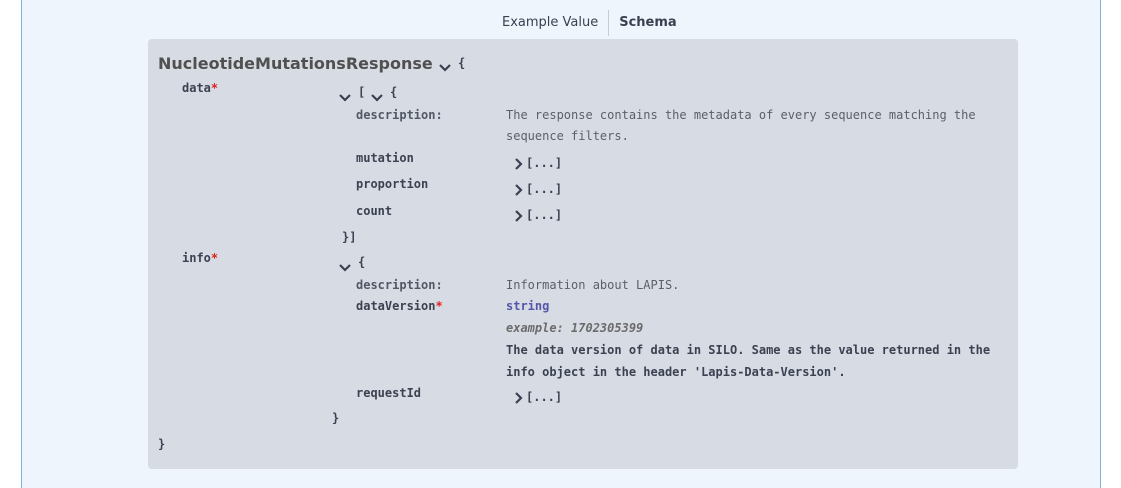  Describe the element at coordinates (575, 328) in the screenshot. I see `dataversion-example: example: 1702305399` at that location.